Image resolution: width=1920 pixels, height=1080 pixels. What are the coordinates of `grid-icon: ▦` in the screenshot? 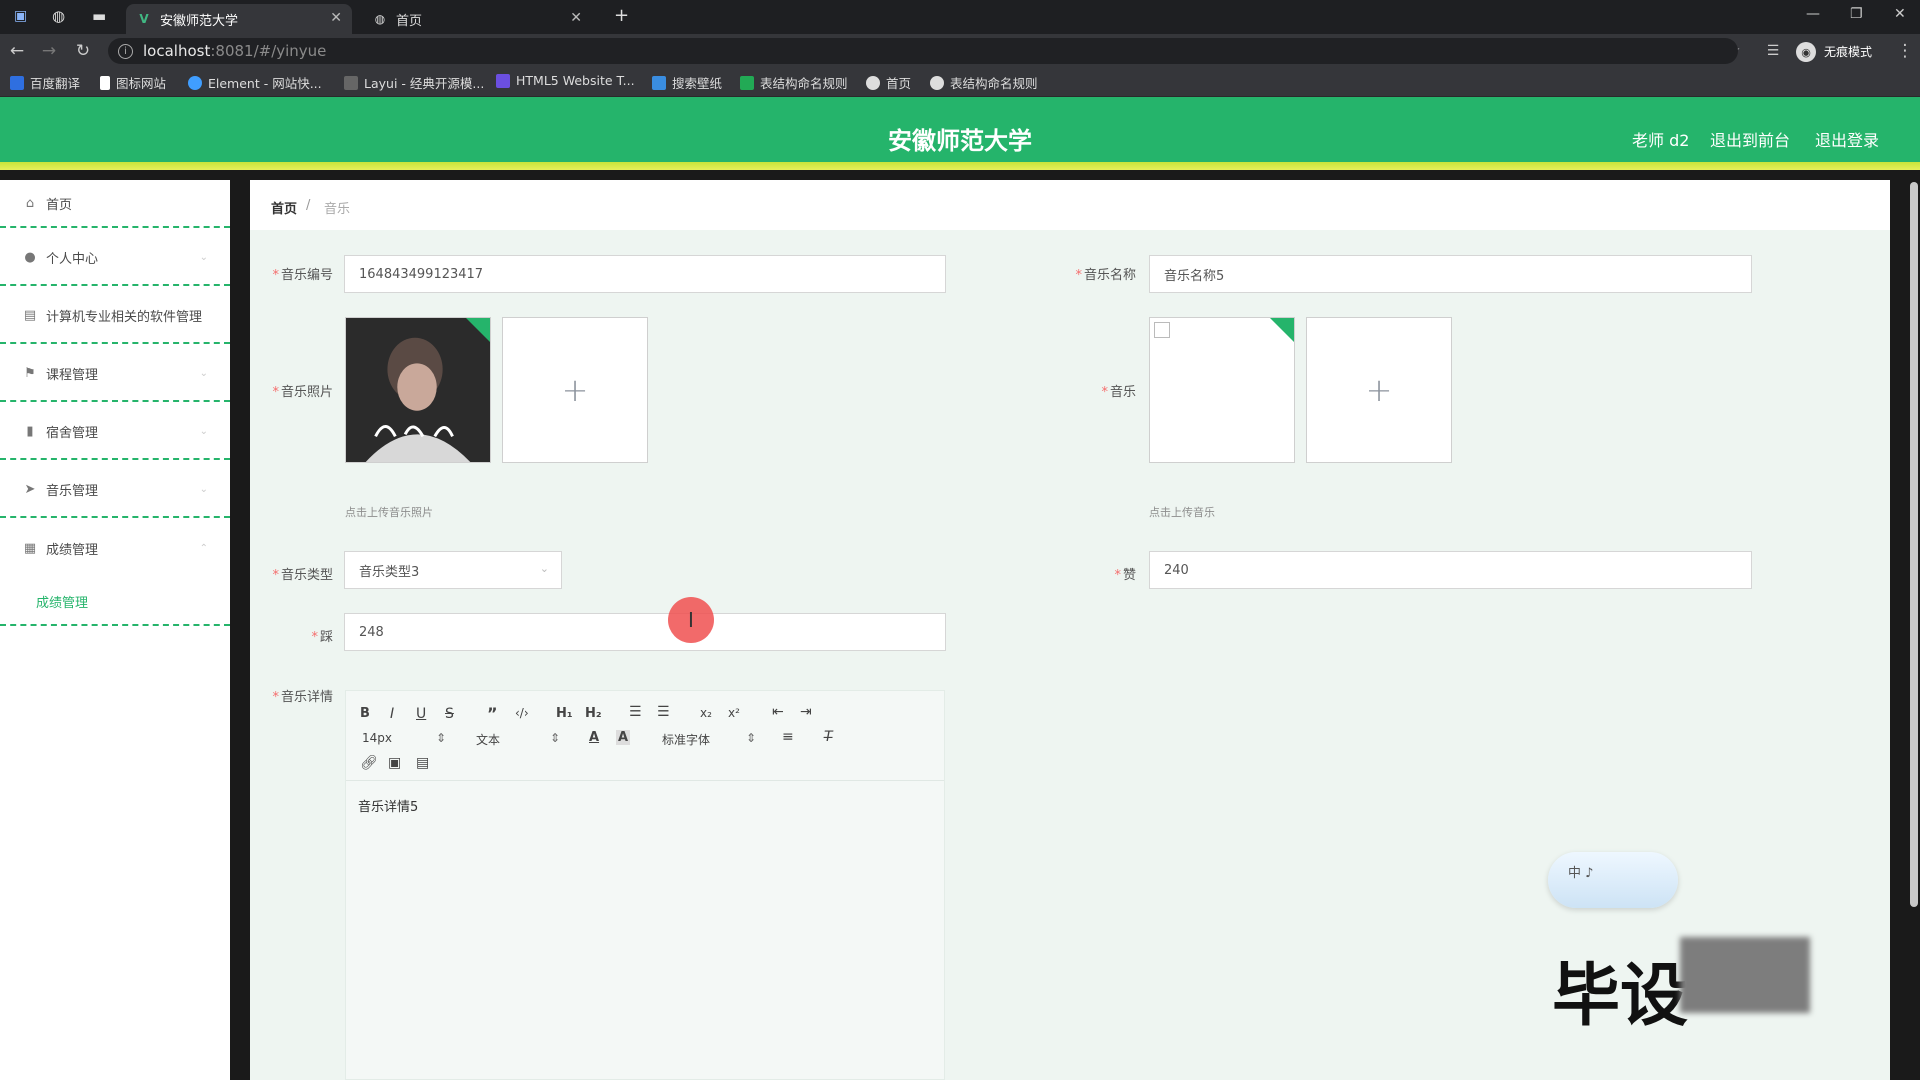 It's located at (30, 548).